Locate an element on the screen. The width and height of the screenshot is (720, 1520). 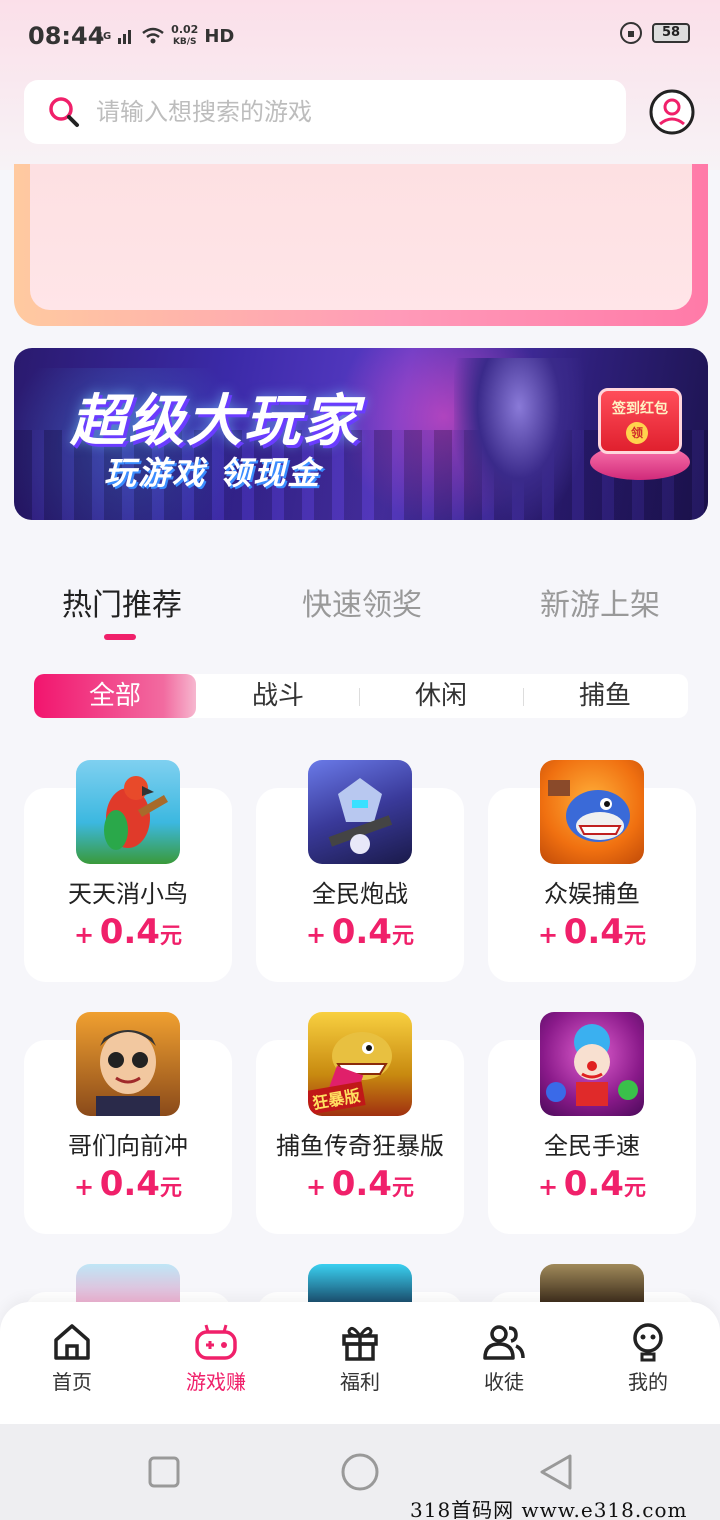
filter-battle: 战斗 is located at coordinates (278, 696).